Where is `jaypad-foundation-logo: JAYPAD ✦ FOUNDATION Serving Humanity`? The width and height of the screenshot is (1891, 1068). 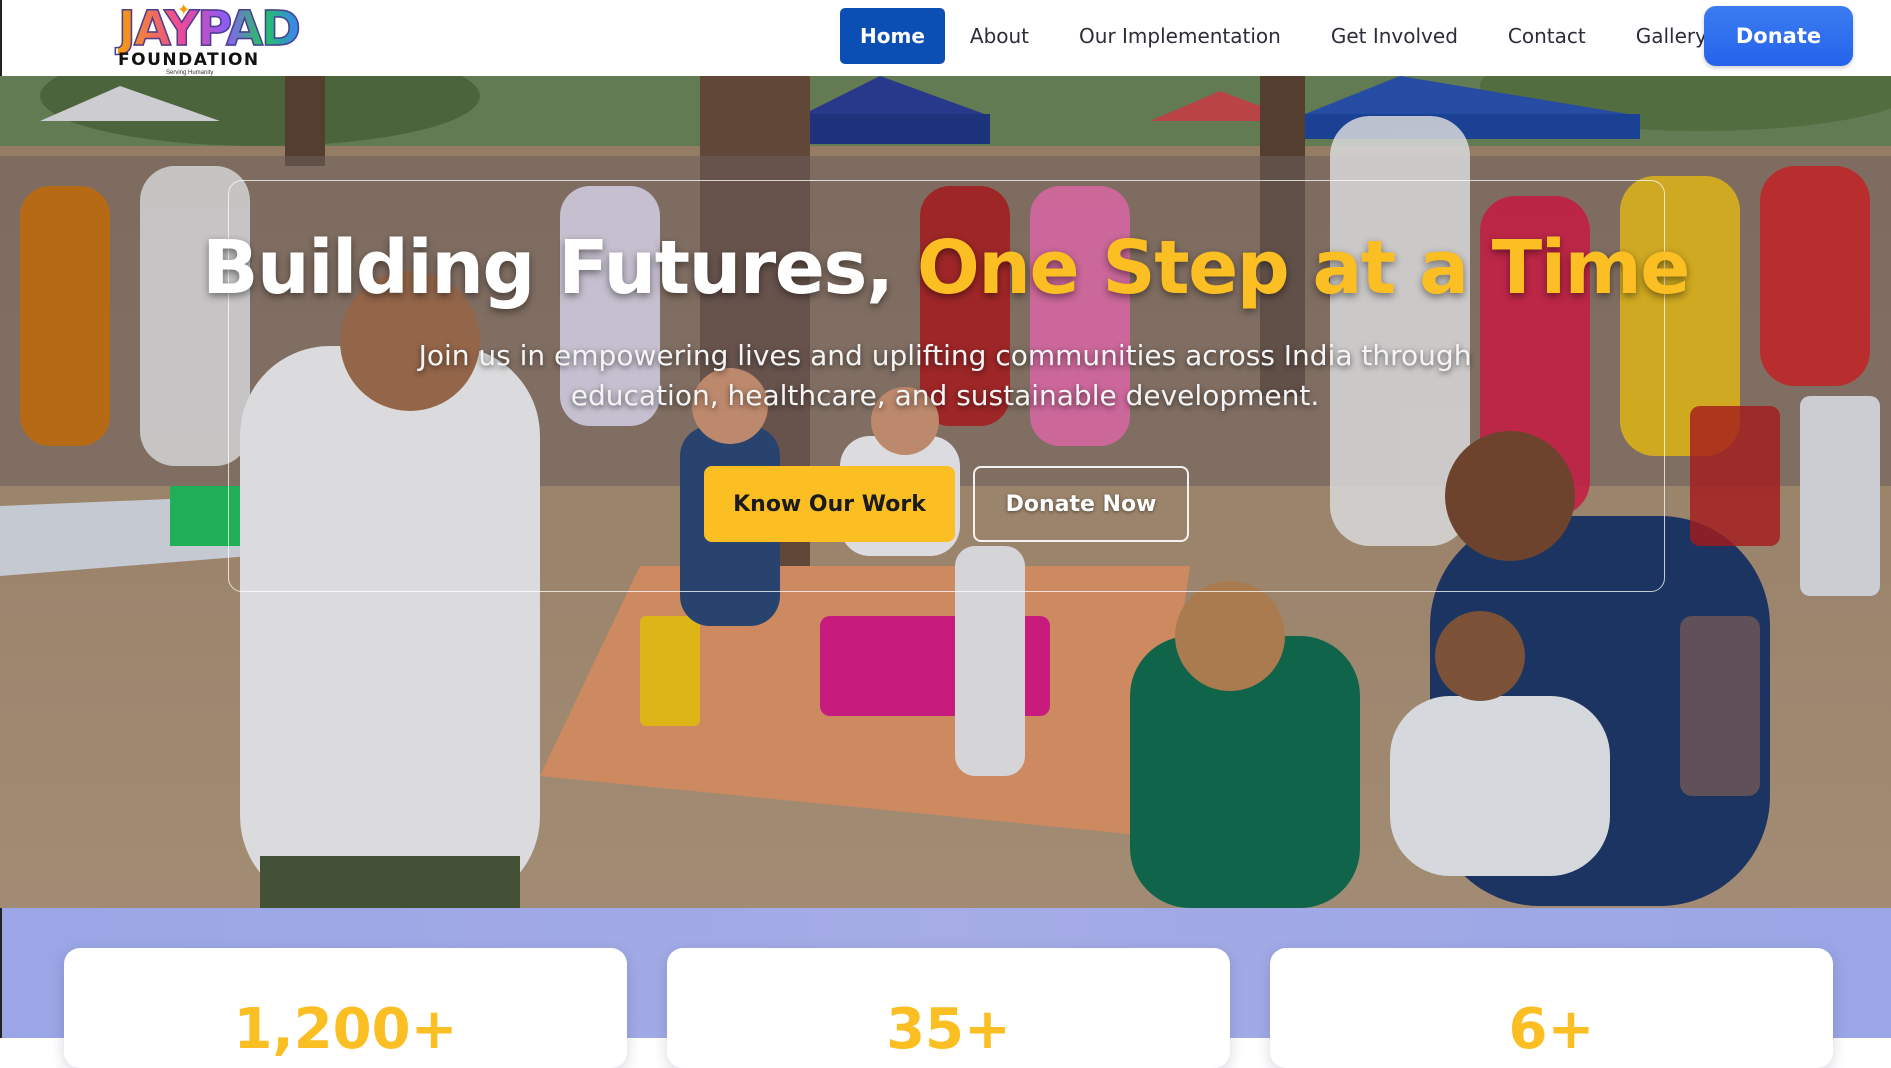
jaypad-foundation-logo: JAYPAD ✦ FOUNDATION Serving Humanity is located at coordinates (207, 38).